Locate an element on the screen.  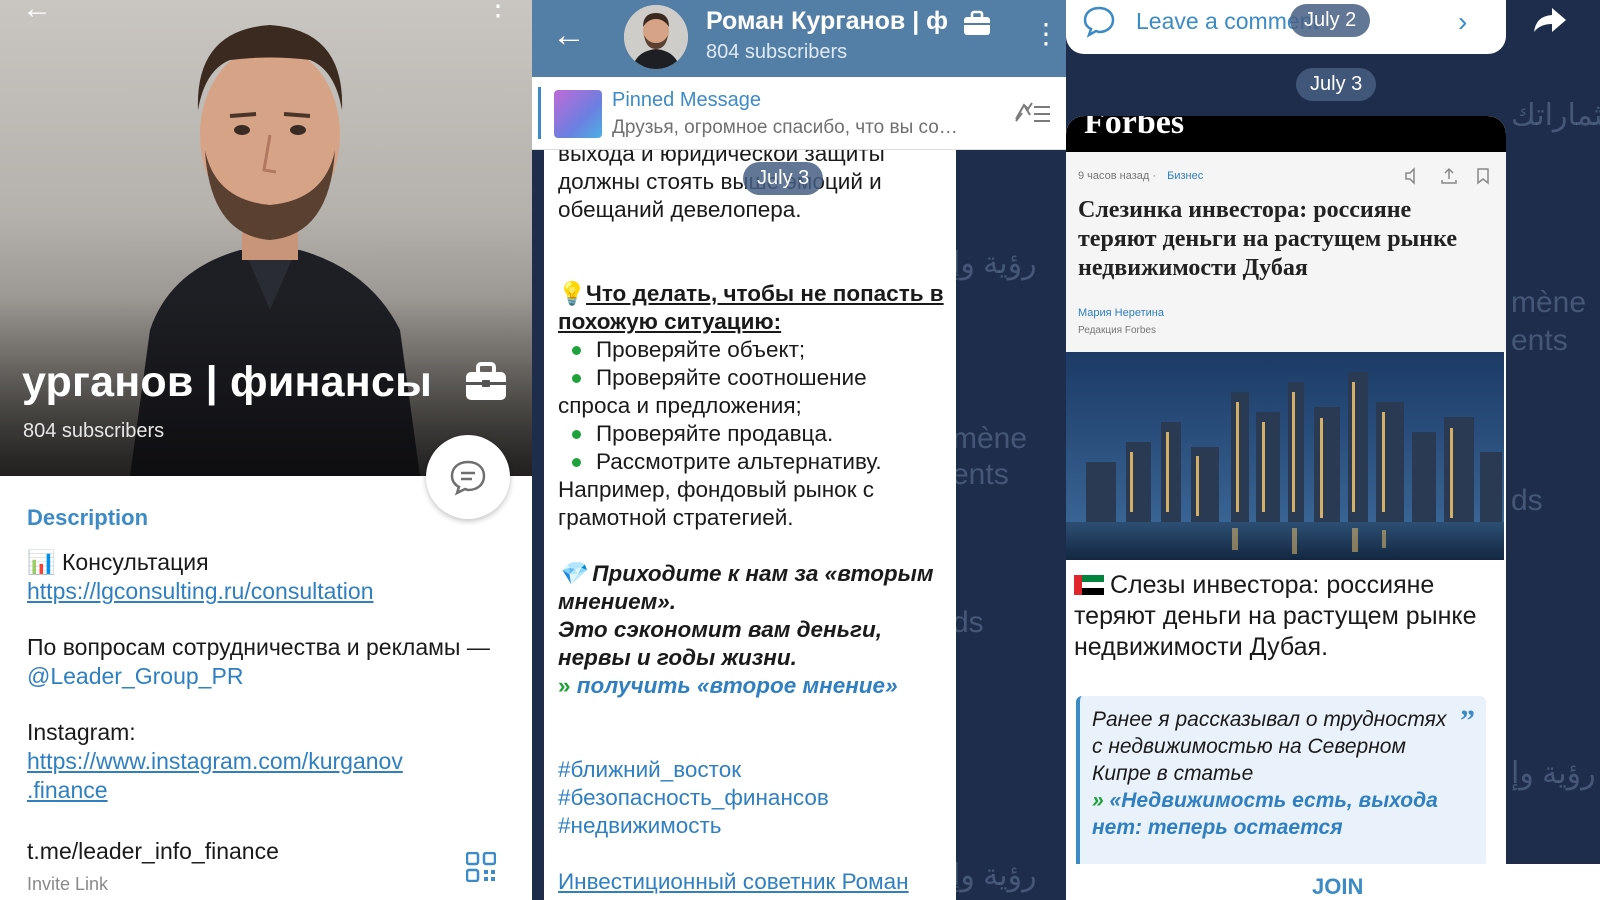
qr-code-icon is located at coordinates (481, 867).